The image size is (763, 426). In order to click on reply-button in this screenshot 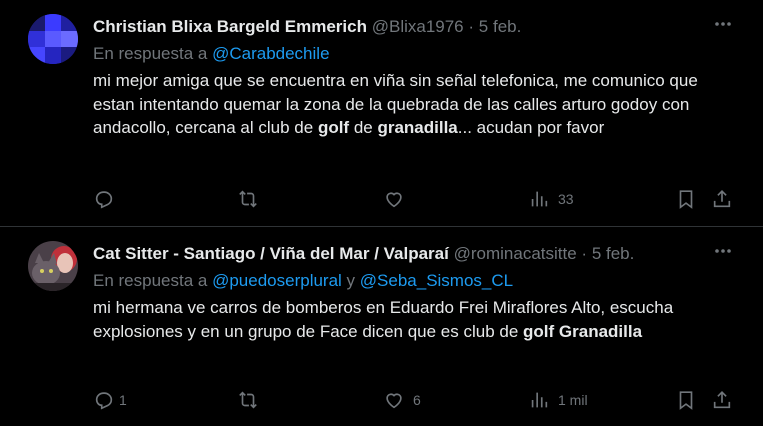, I will do `click(108, 199)`.